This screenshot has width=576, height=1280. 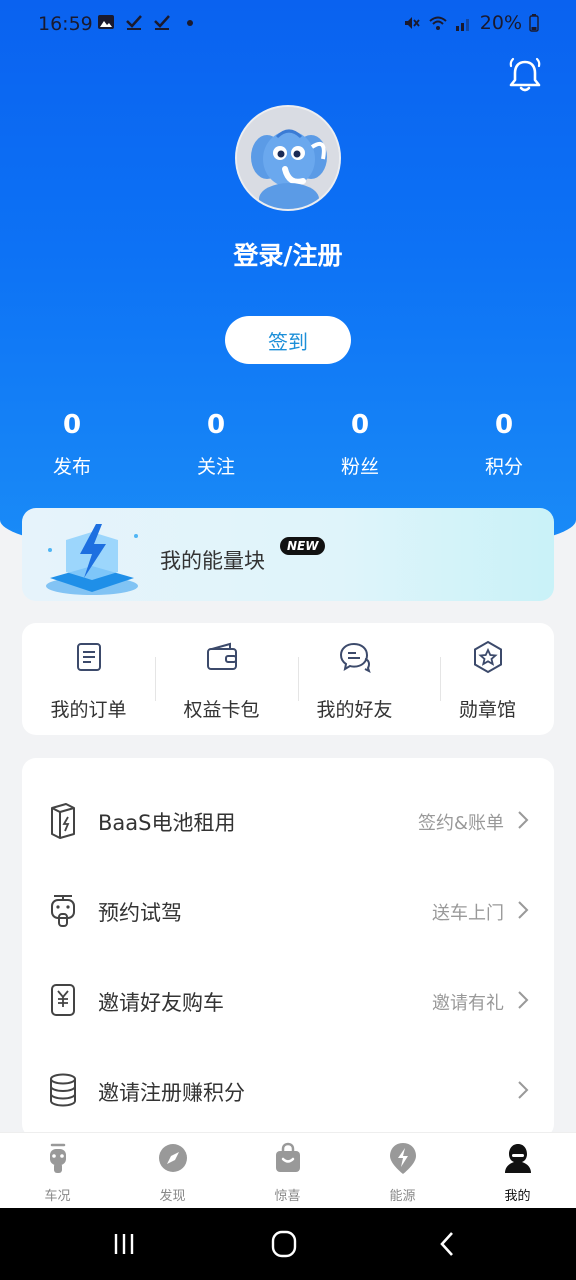 What do you see at coordinates (360, 444) in the screenshot?
I see `stat-followers: 0 粉丝` at bounding box center [360, 444].